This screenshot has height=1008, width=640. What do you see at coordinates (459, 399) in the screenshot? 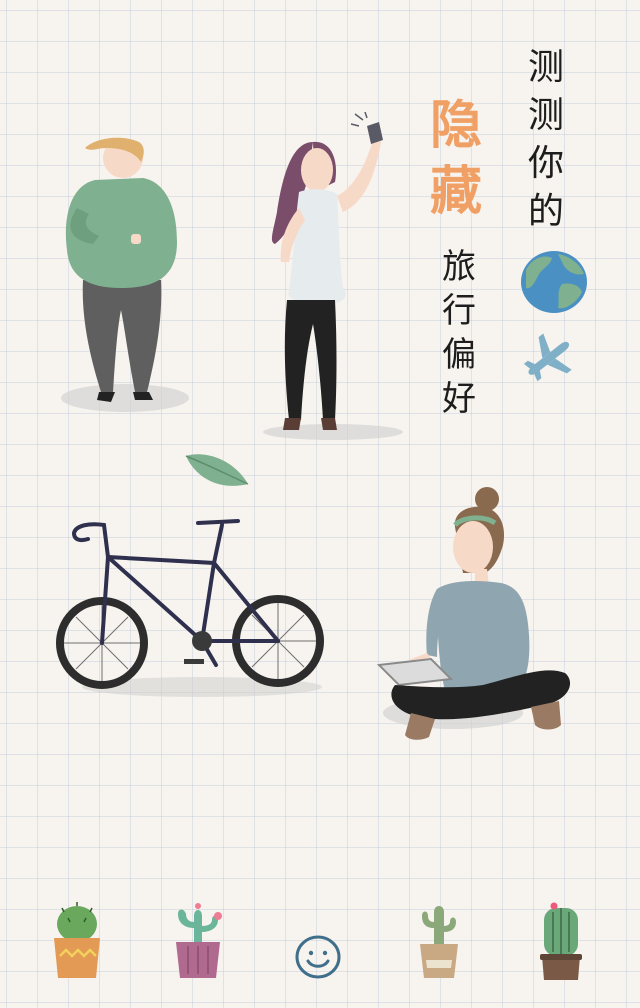
I see `title-char: 好` at bounding box center [459, 399].